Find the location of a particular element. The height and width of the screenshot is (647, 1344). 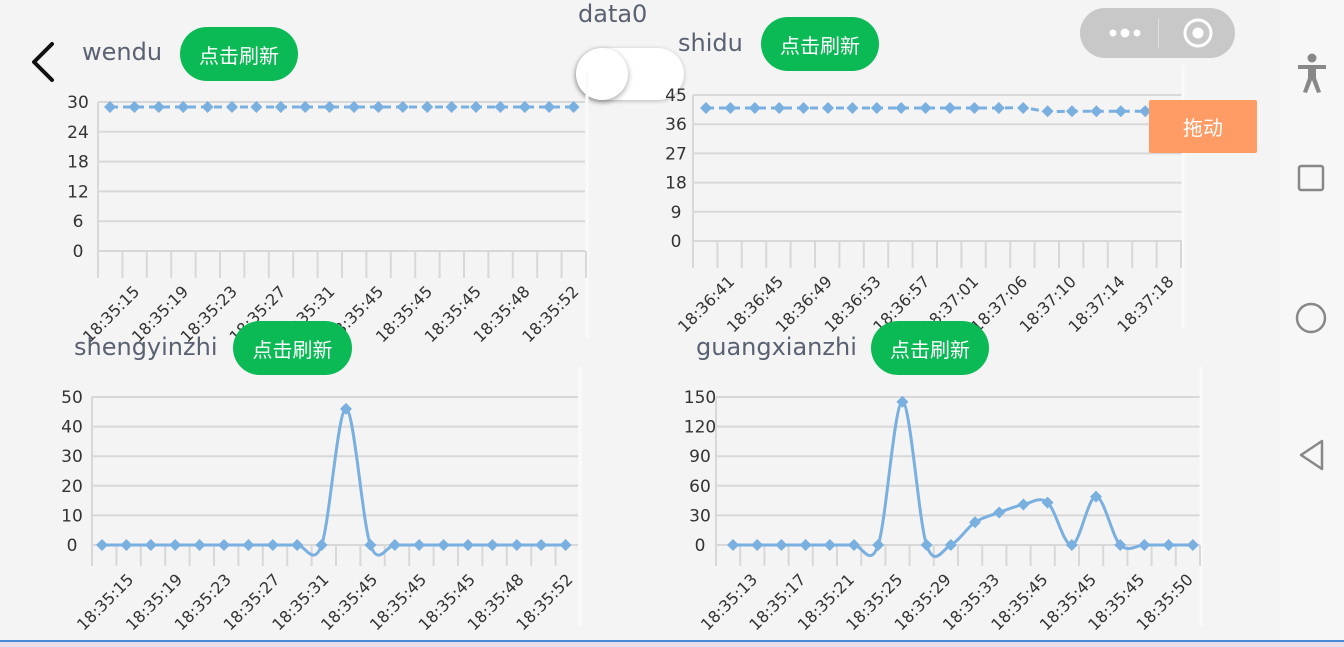

y-tick-label: 120 is located at coordinates (700, 428).